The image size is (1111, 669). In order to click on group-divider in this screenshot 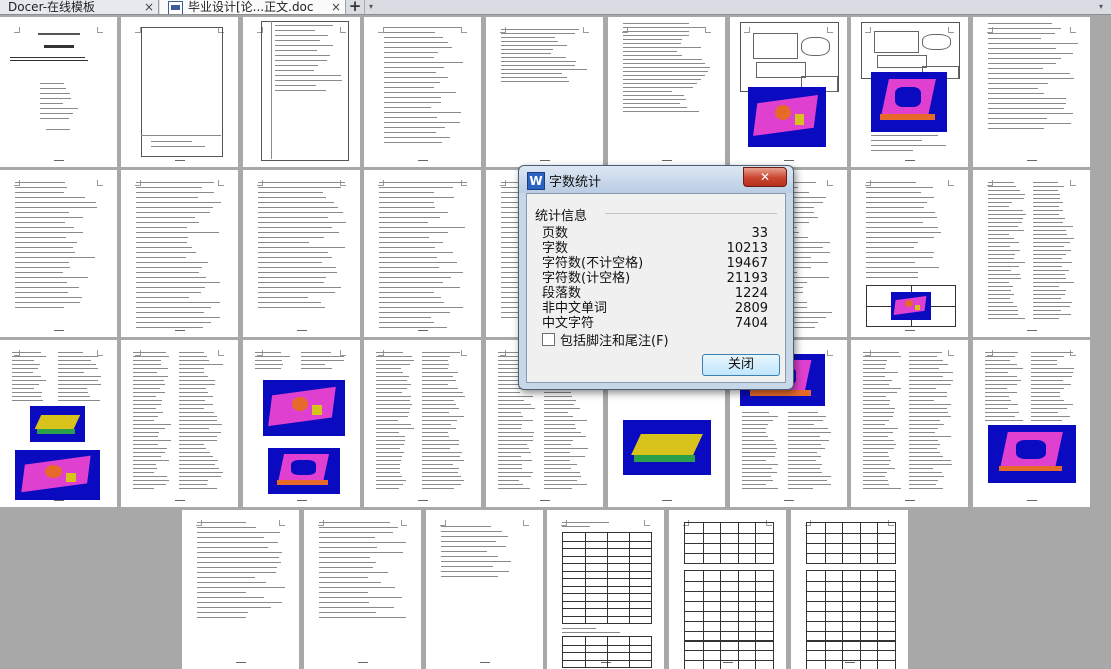, I will do `click(691, 213)`.